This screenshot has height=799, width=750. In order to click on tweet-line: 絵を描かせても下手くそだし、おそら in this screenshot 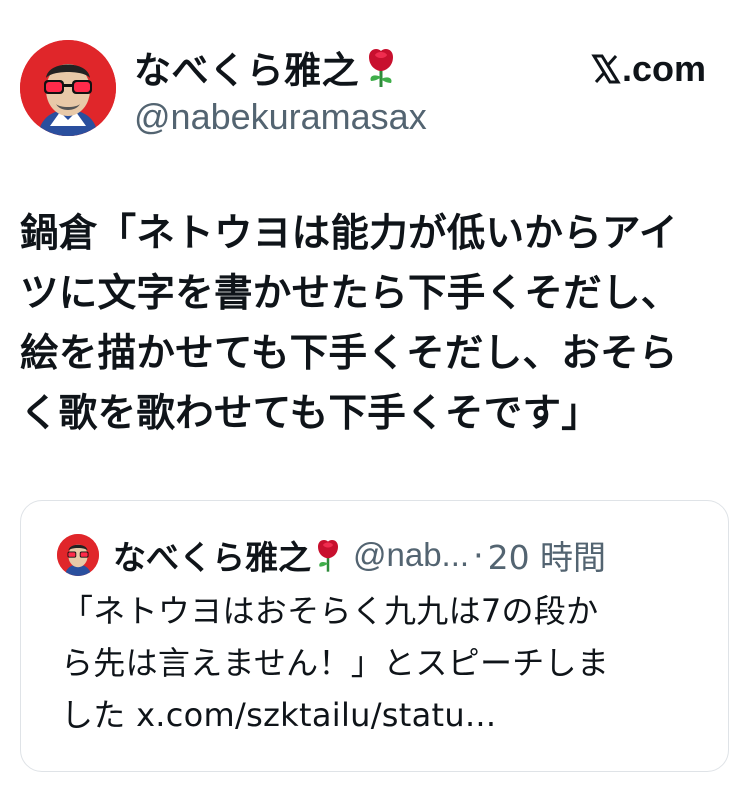, I will do `click(349, 353)`.